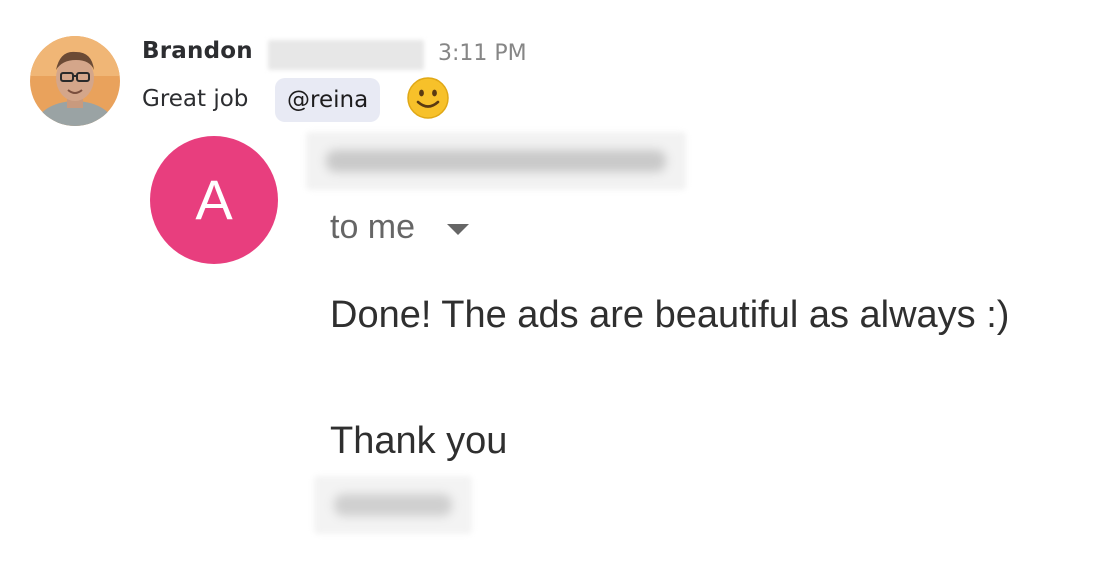 Image resolution: width=1107 pixels, height=575 pixels. Describe the element at coordinates (328, 100) in the screenshot. I see `user-mention: @reina` at that location.